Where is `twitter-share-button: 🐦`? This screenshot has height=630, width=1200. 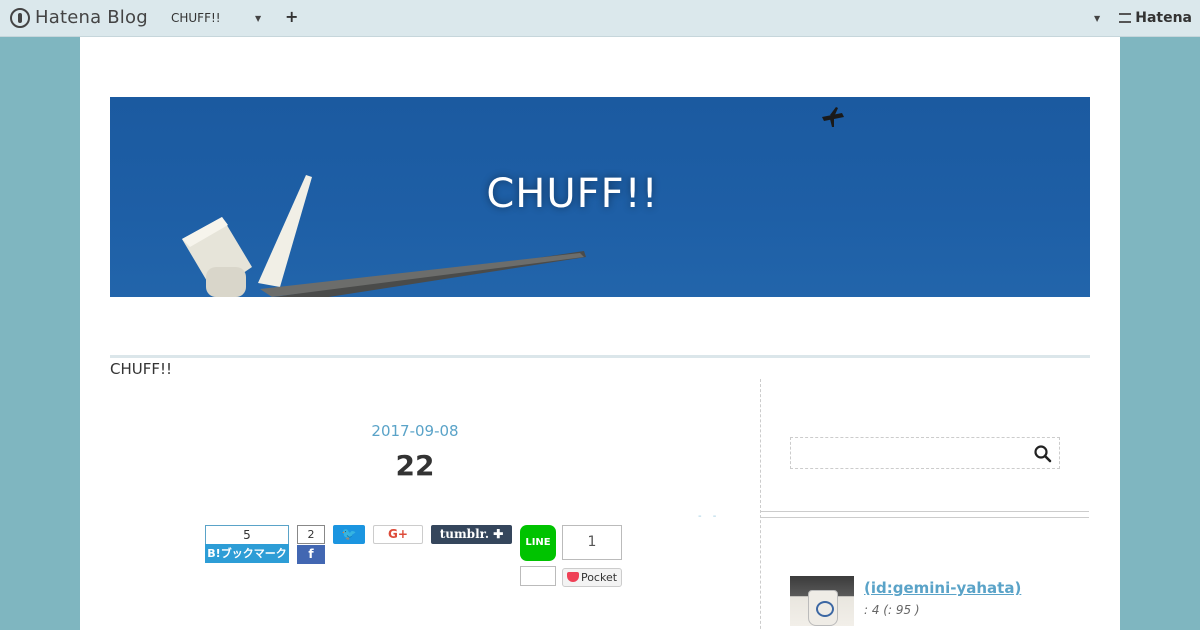
twitter-share-button: 🐦 is located at coordinates (349, 534).